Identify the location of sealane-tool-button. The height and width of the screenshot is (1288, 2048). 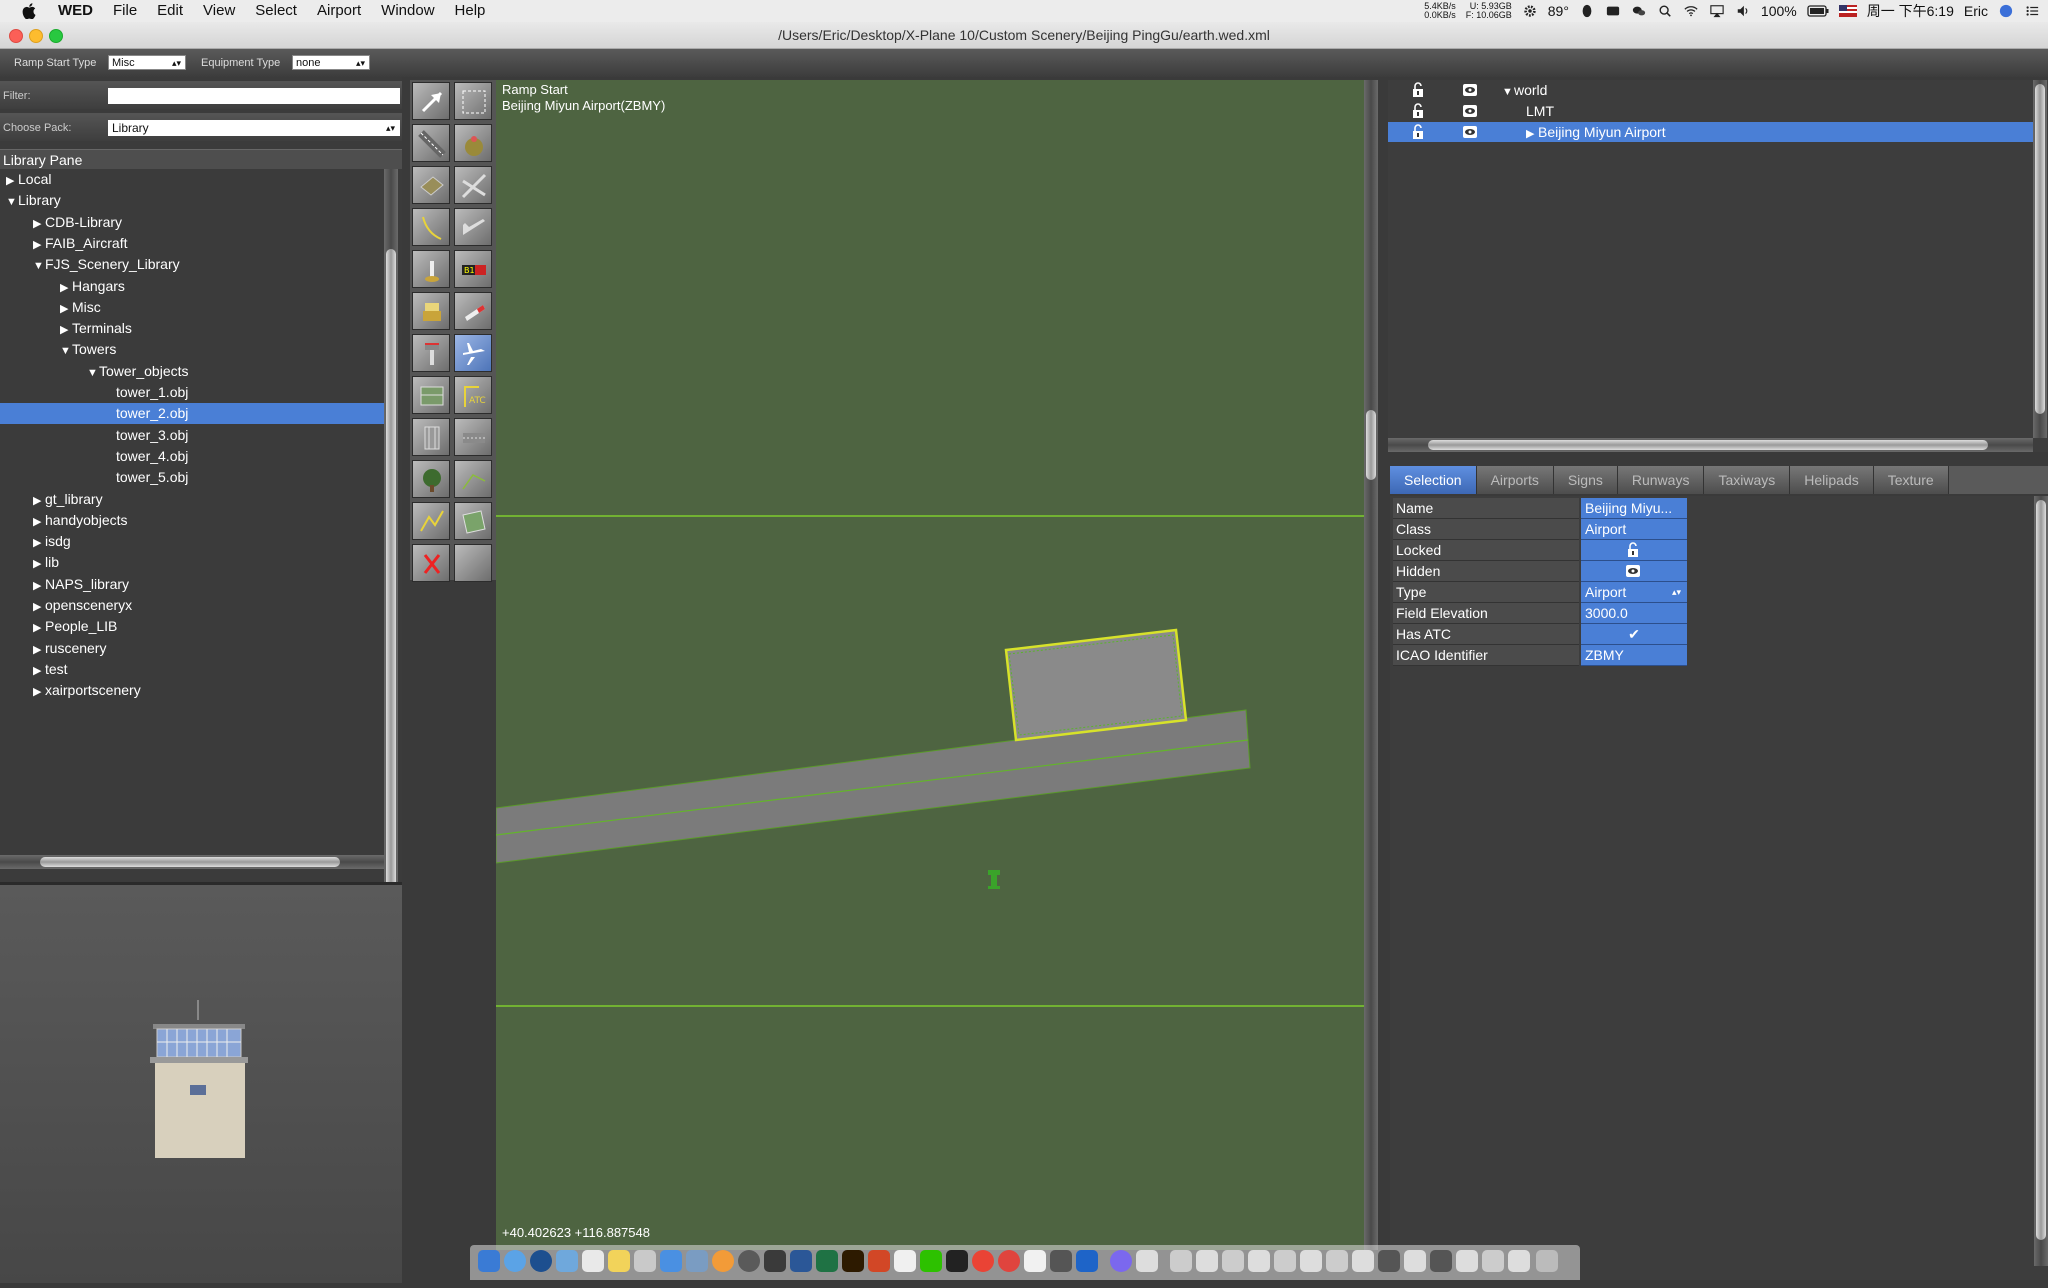
(473, 143).